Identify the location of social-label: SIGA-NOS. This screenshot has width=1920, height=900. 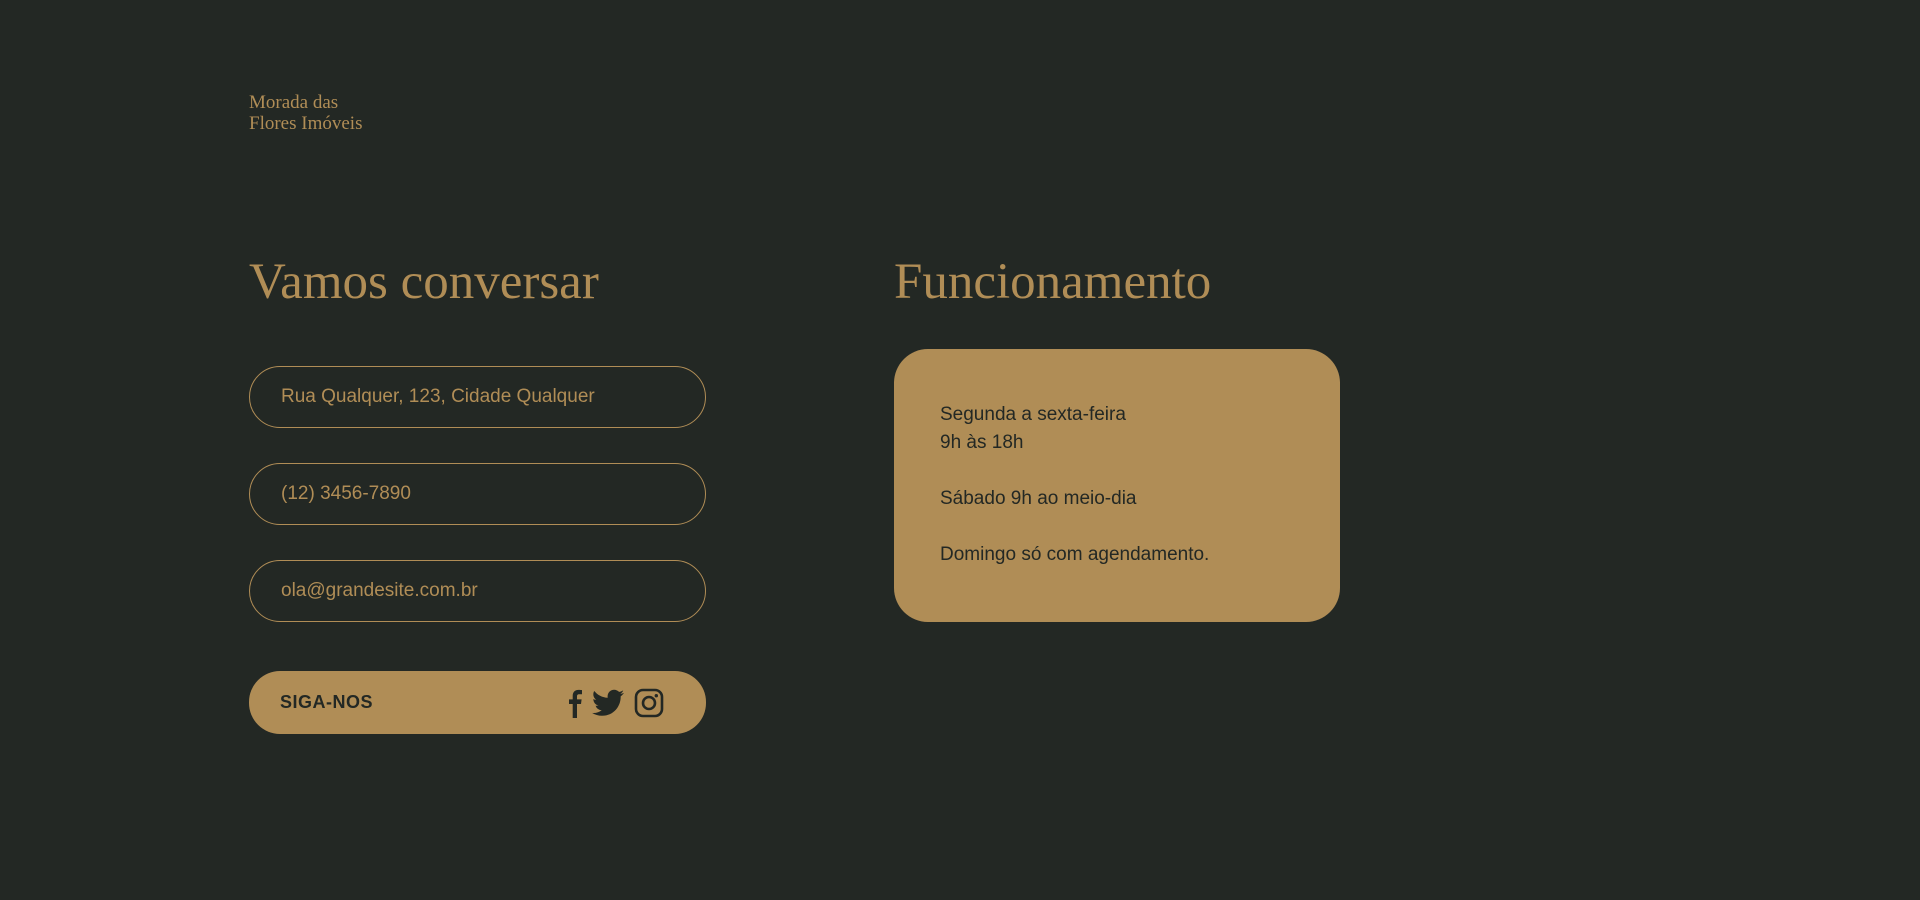
(327, 702).